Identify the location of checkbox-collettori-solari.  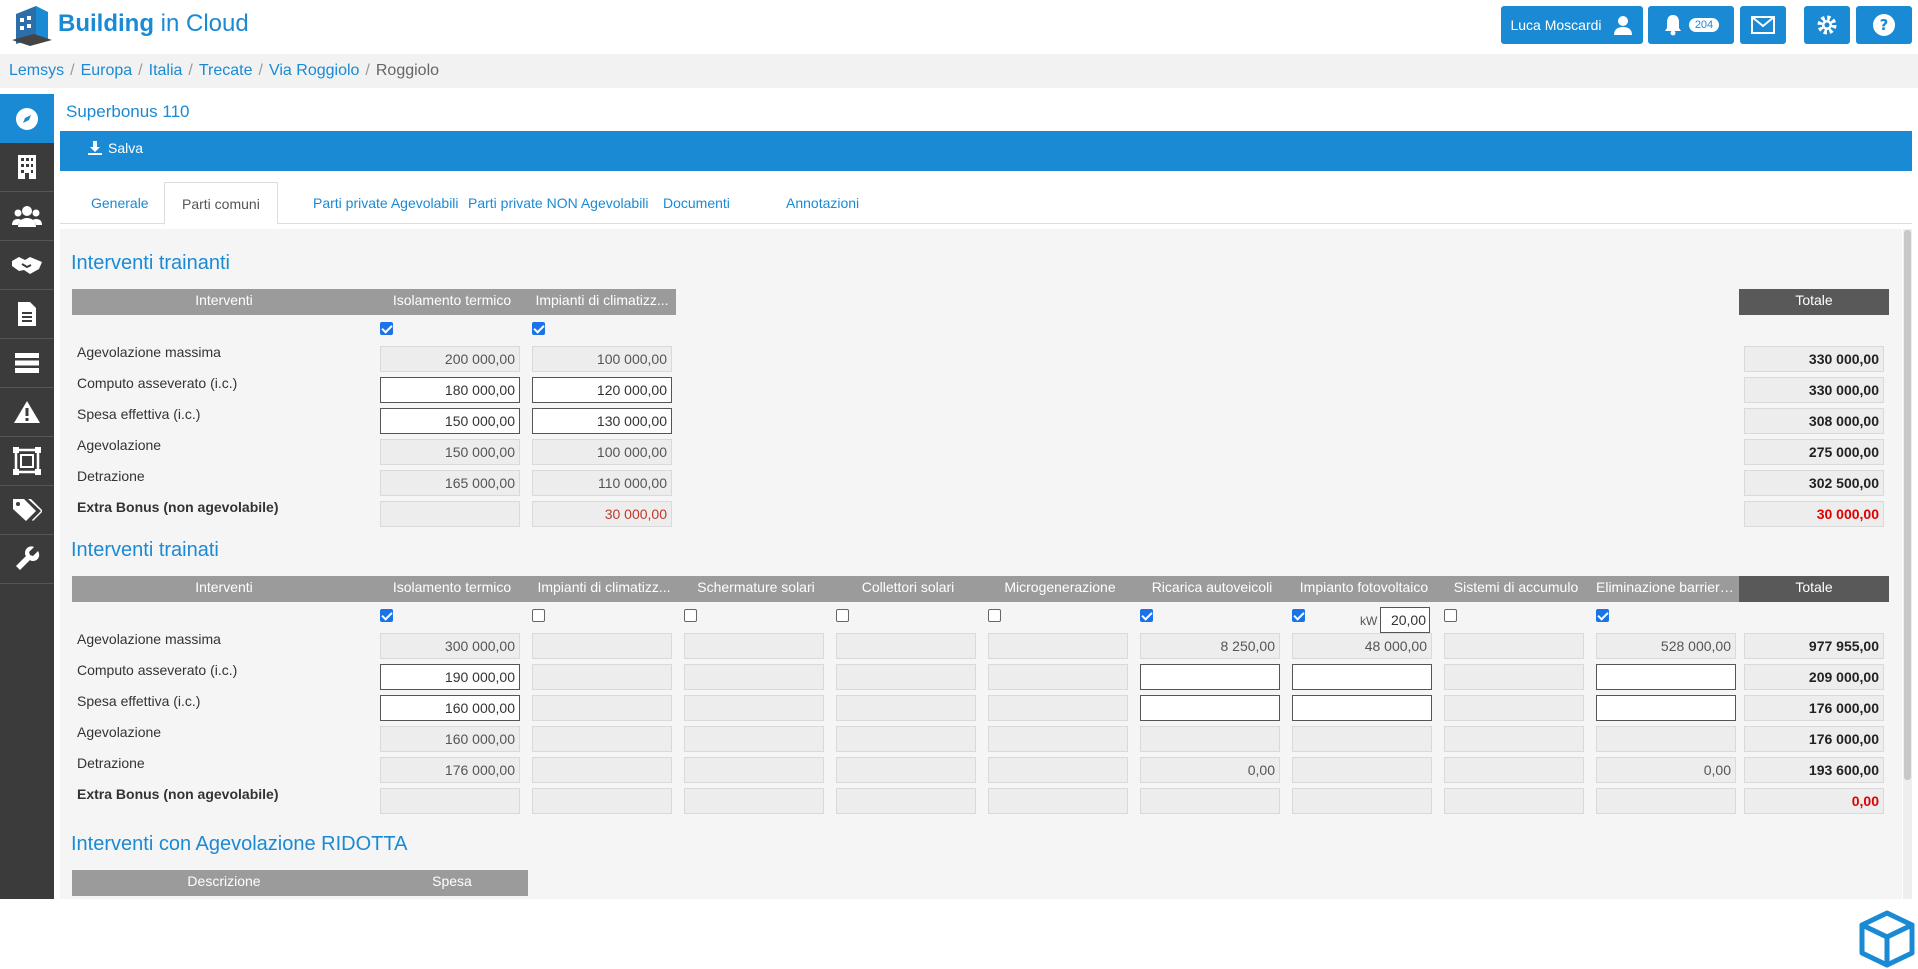
(842, 615).